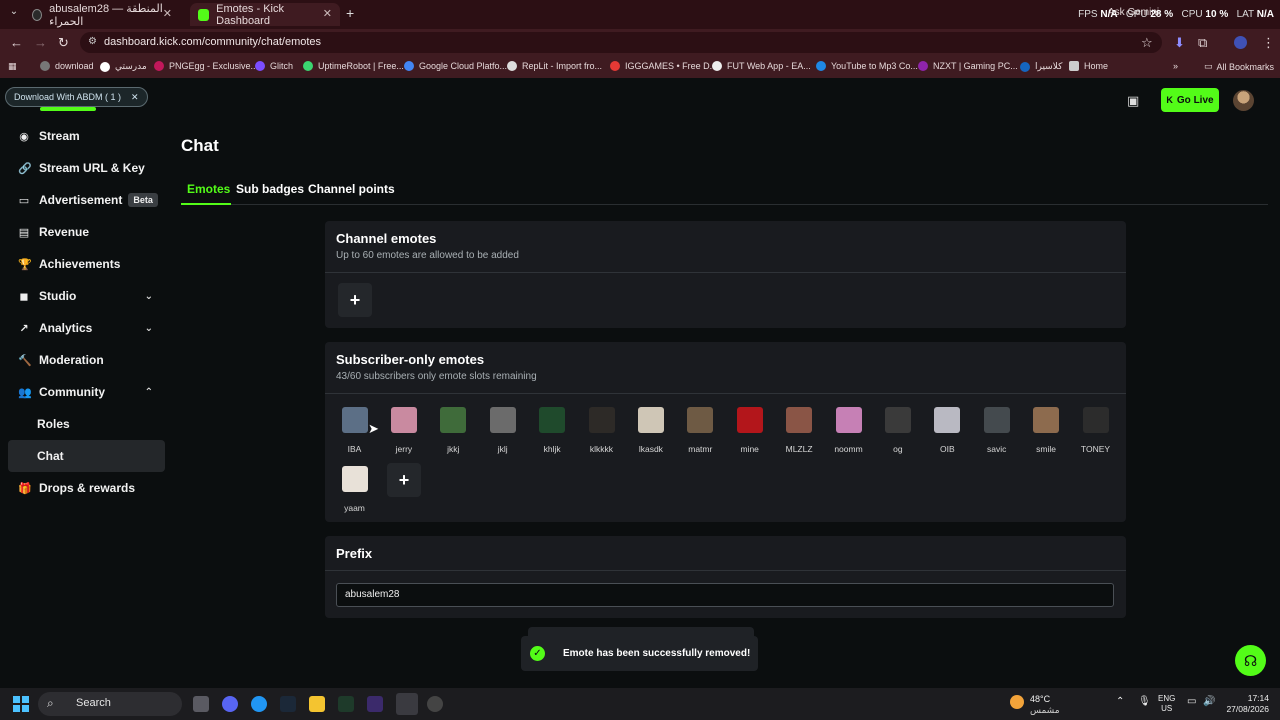  What do you see at coordinates (16, 42) in the screenshot?
I see `back-icon: ←` at bounding box center [16, 42].